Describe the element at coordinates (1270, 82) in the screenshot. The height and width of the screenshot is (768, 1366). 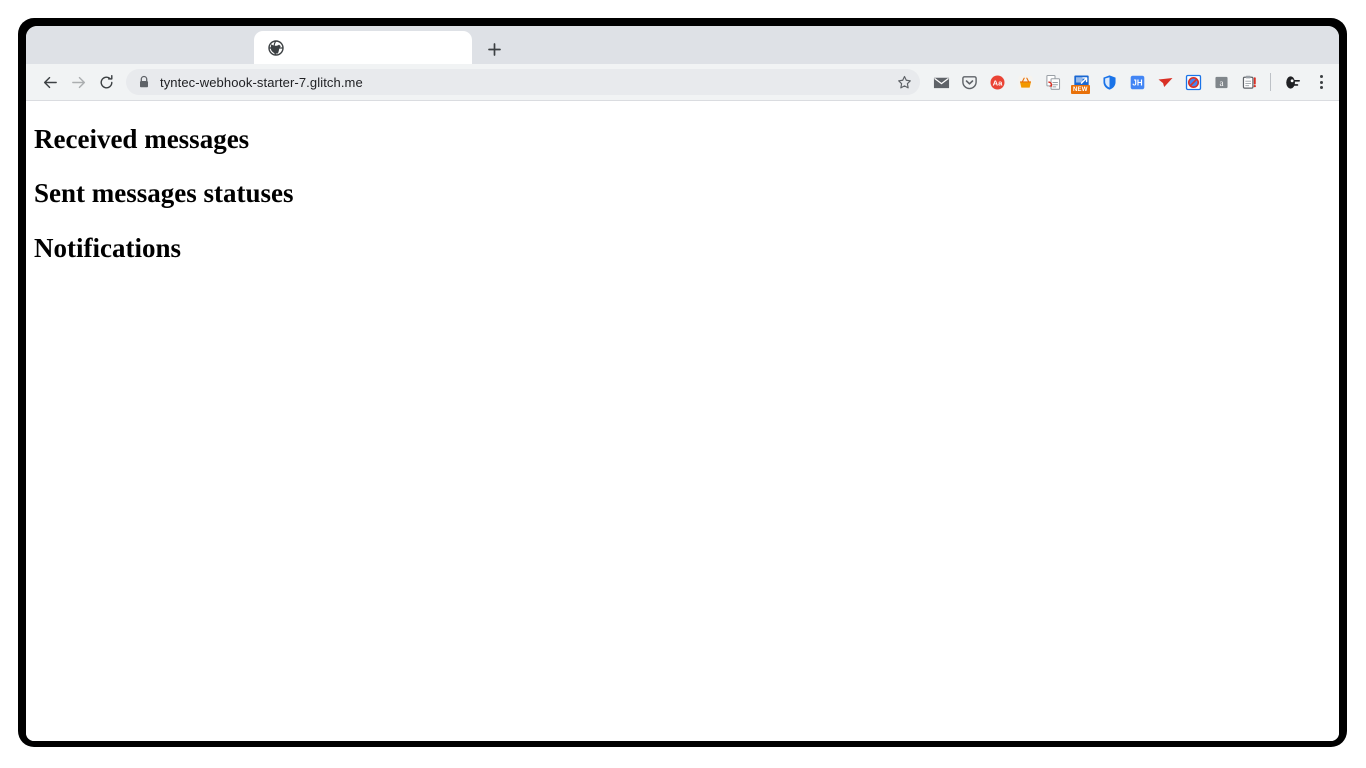
I see `toolbar-divider` at that location.